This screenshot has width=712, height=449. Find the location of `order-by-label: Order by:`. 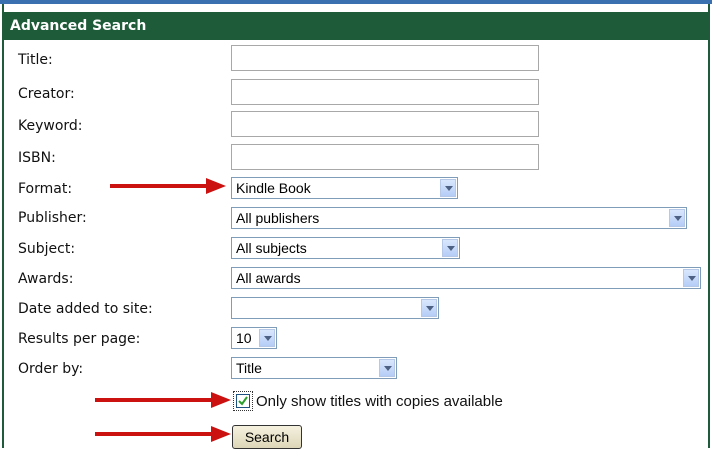

order-by-label: Order by: is located at coordinates (51, 369).